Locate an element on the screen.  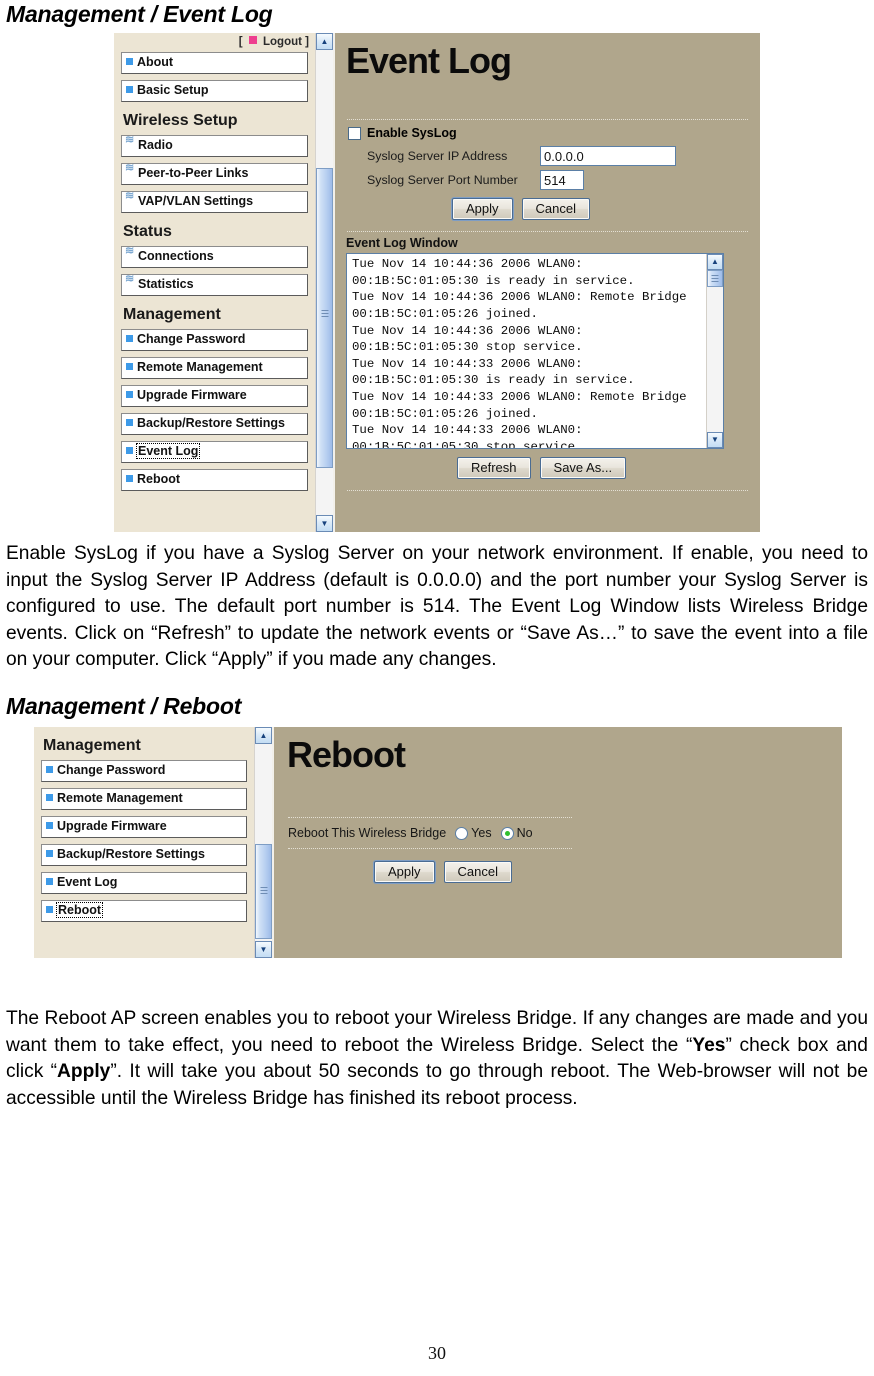
syslog-port-row: Syslog Server Port Number 514 is located at coordinates (547, 180).